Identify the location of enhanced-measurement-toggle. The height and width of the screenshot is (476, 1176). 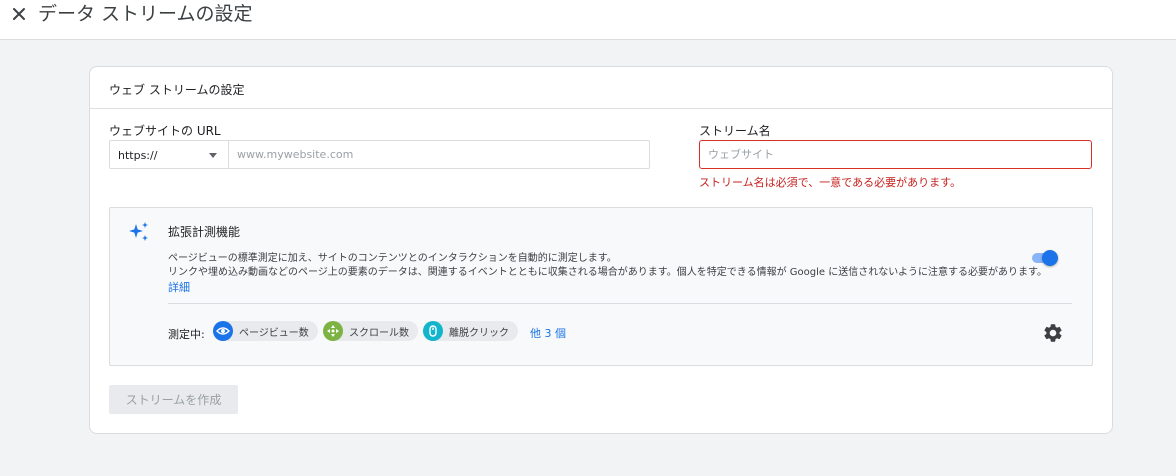
(1045, 258).